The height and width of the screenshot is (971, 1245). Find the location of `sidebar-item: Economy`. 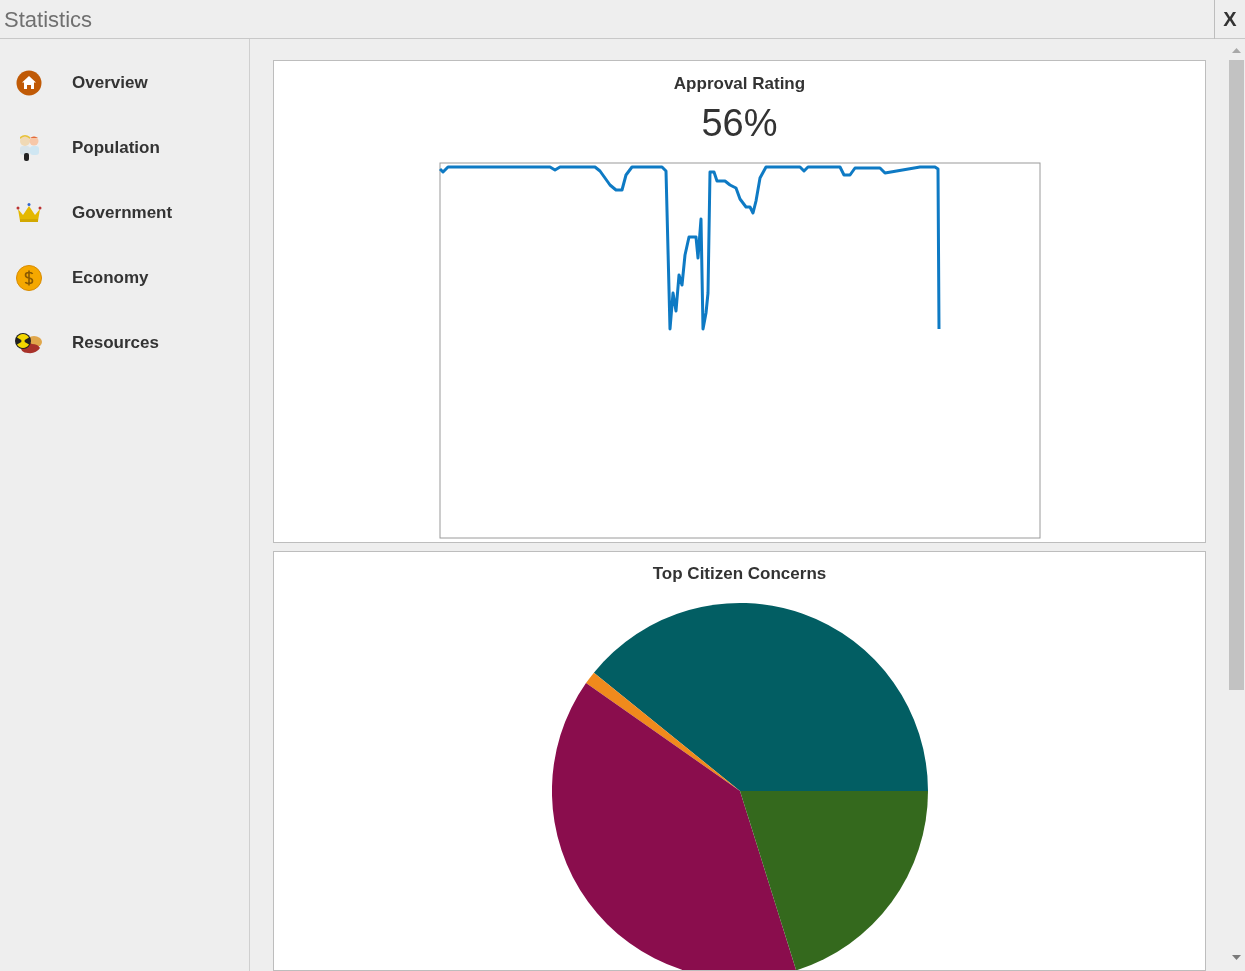

sidebar-item: Economy is located at coordinates (124, 277).